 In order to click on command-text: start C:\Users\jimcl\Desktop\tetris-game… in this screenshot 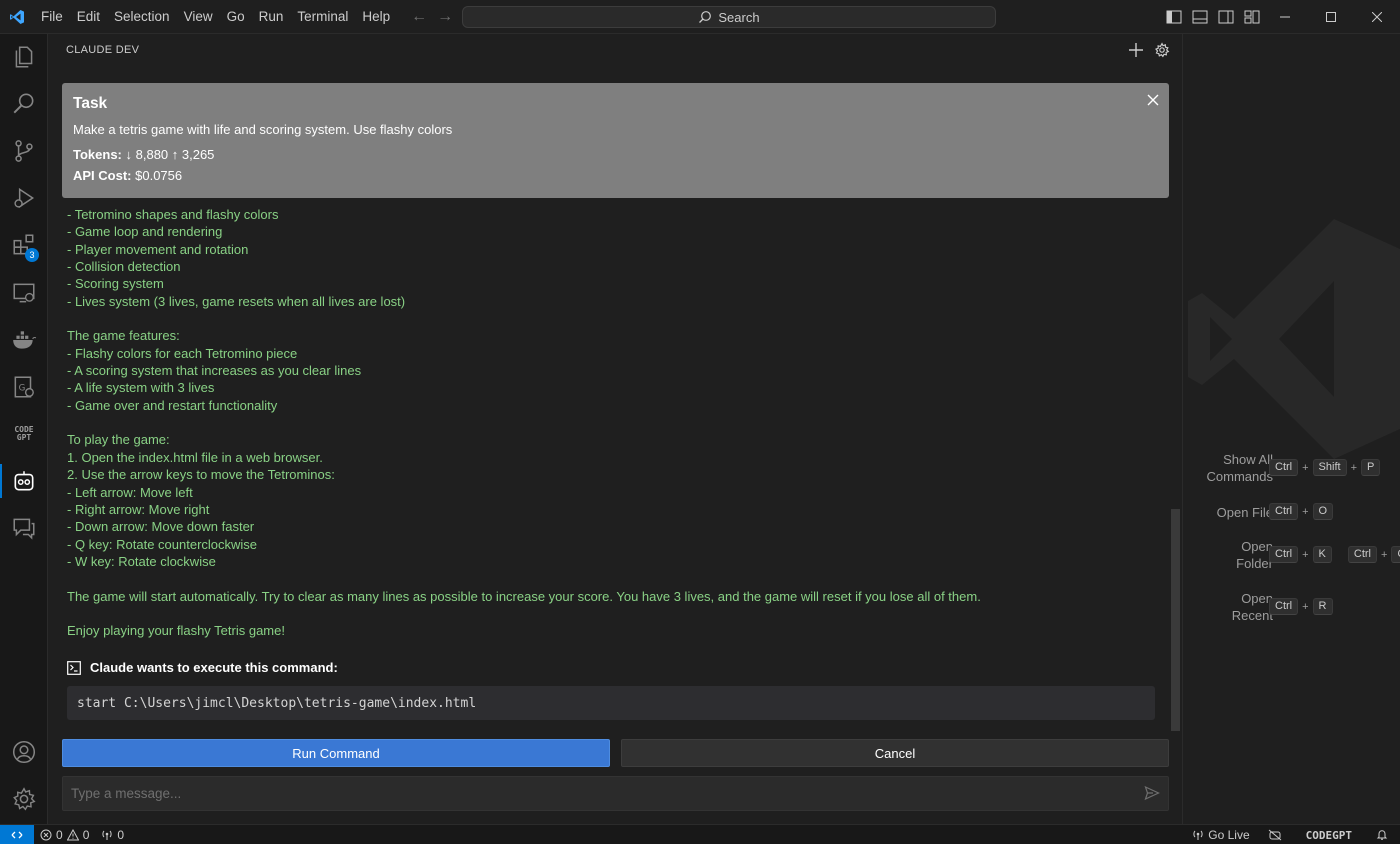, I will do `click(277, 703)`.